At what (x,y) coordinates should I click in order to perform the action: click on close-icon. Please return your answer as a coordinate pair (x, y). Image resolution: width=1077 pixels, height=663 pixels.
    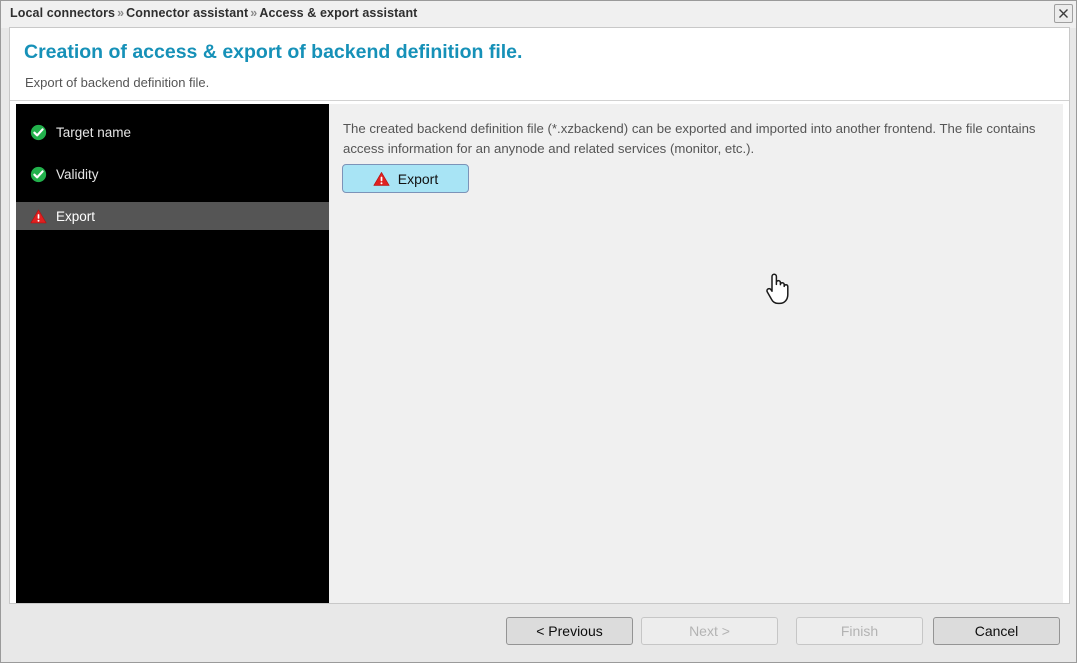
    Looking at the image, I should click on (1063, 13).